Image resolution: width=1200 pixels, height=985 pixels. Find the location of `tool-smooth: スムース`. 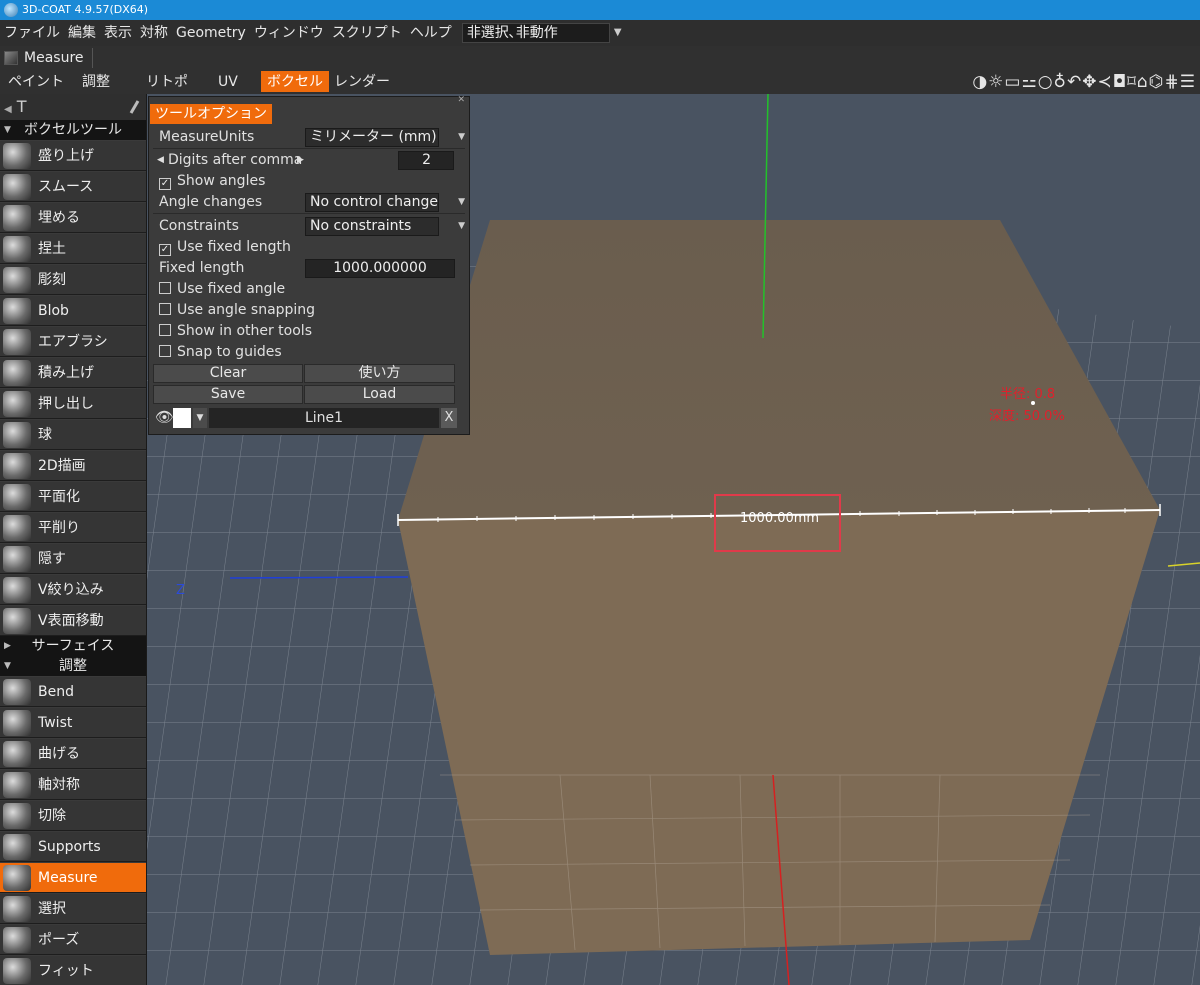

tool-smooth: スムース is located at coordinates (73, 186).